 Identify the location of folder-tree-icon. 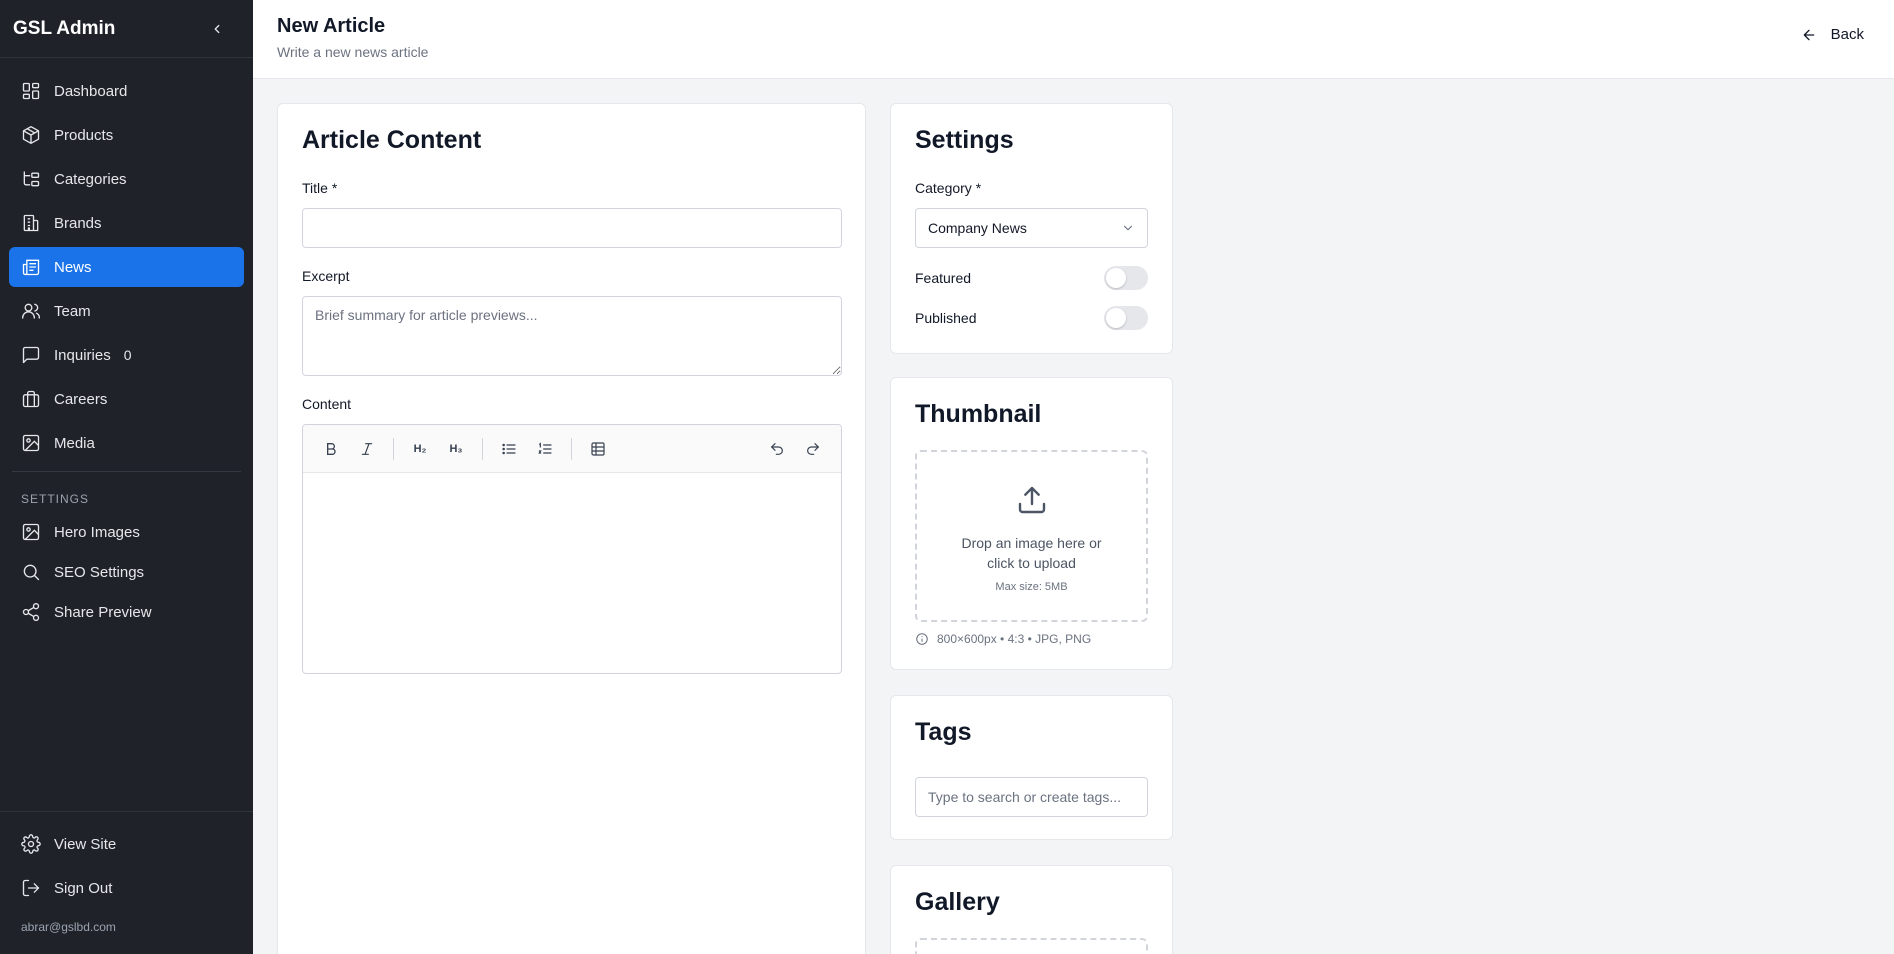
(31, 179).